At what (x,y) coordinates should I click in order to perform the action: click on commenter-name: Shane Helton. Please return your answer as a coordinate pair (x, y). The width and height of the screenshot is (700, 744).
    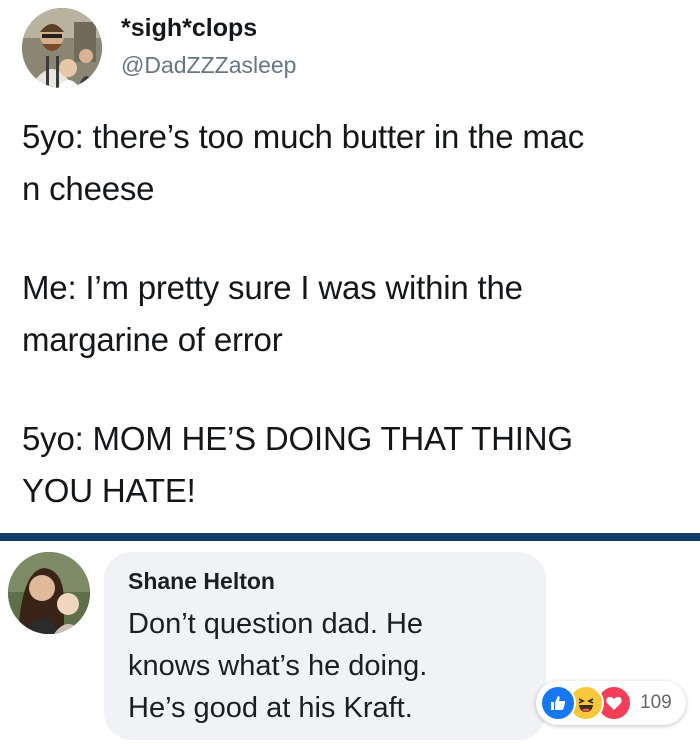
    Looking at the image, I should click on (201, 581).